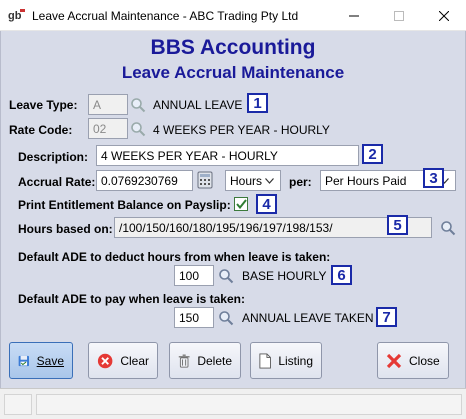  Describe the element at coordinates (57, 182) in the screenshot. I see `accrual-rate-label: Accrual Rate:` at that location.